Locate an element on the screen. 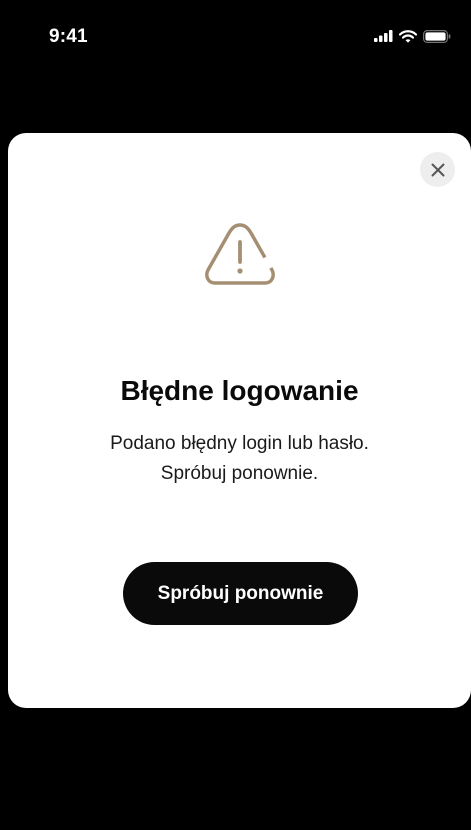 Image resolution: width=471 pixels, height=830 pixels. modal-message-line: Spróbuj ponownie. is located at coordinates (239, 473).